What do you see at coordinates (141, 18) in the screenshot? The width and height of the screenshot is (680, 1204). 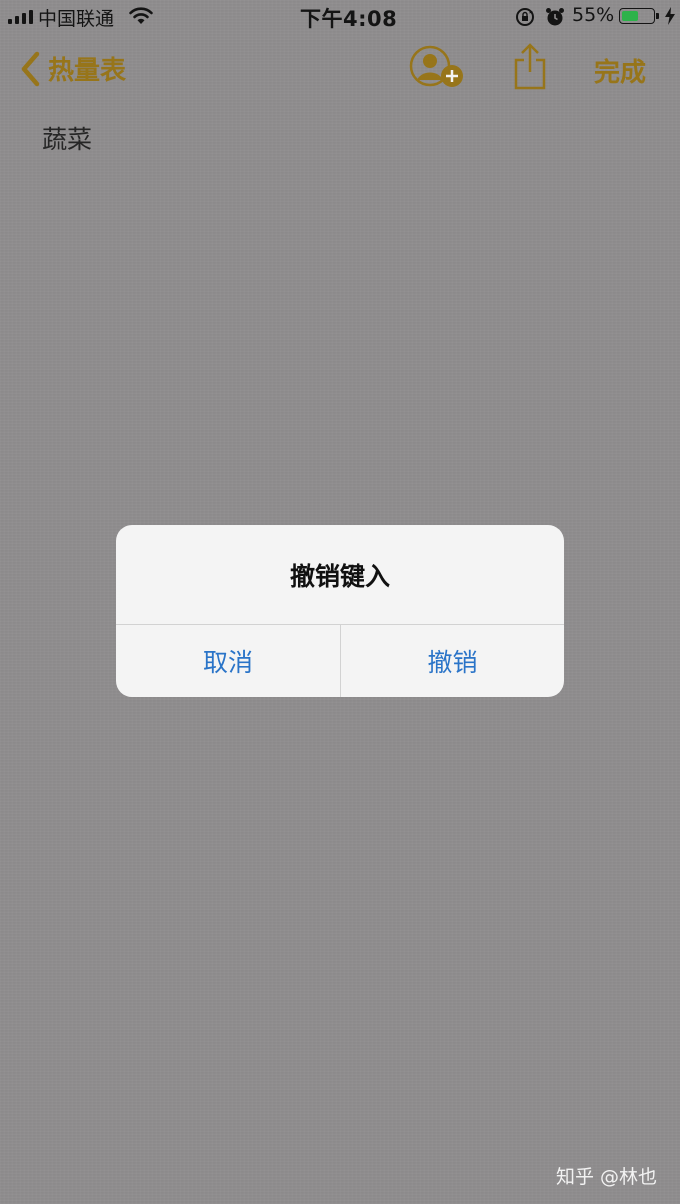 I see `wifi-icon` at bounding box center [141, 18].